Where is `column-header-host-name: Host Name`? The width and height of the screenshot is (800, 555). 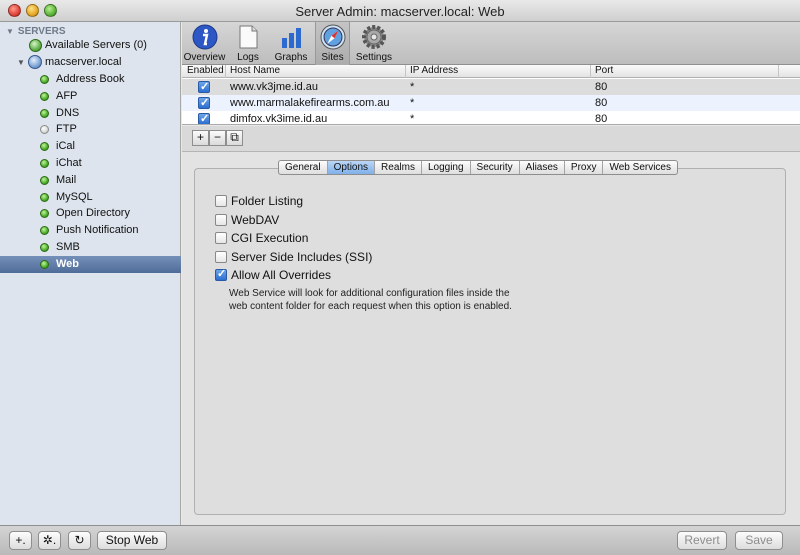
column-header-host-name: Host Name is located at coordinates (255, 71).